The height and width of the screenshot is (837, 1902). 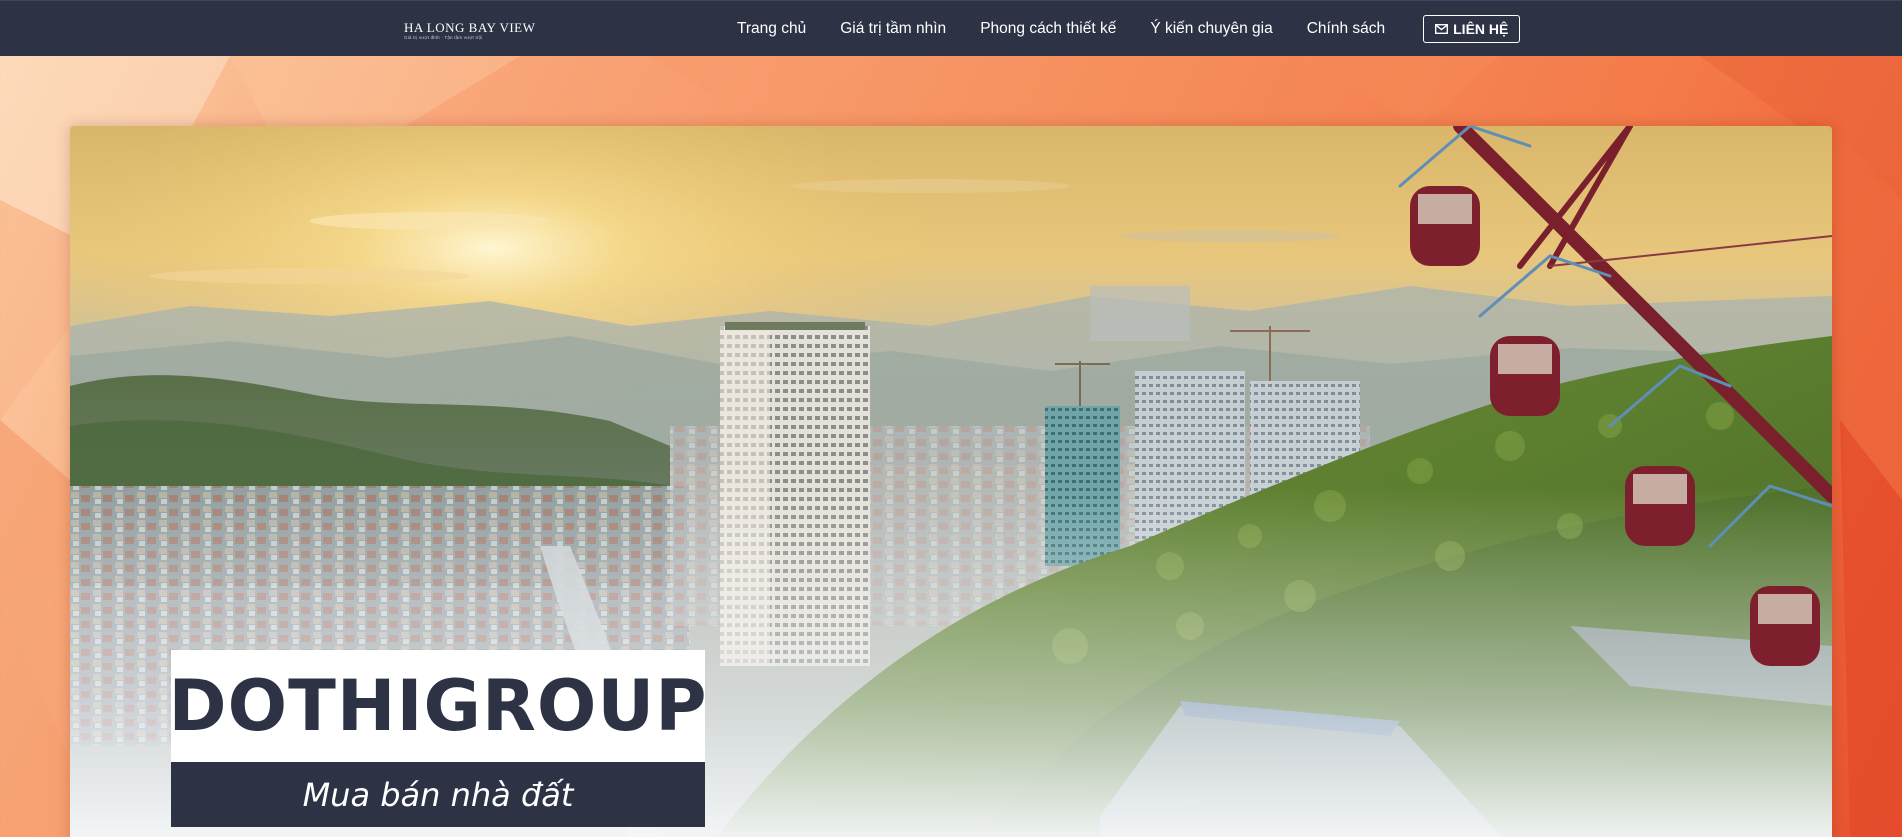 I want to click on brand-title: DOTHIGROUP, so click(x=438, y=706).